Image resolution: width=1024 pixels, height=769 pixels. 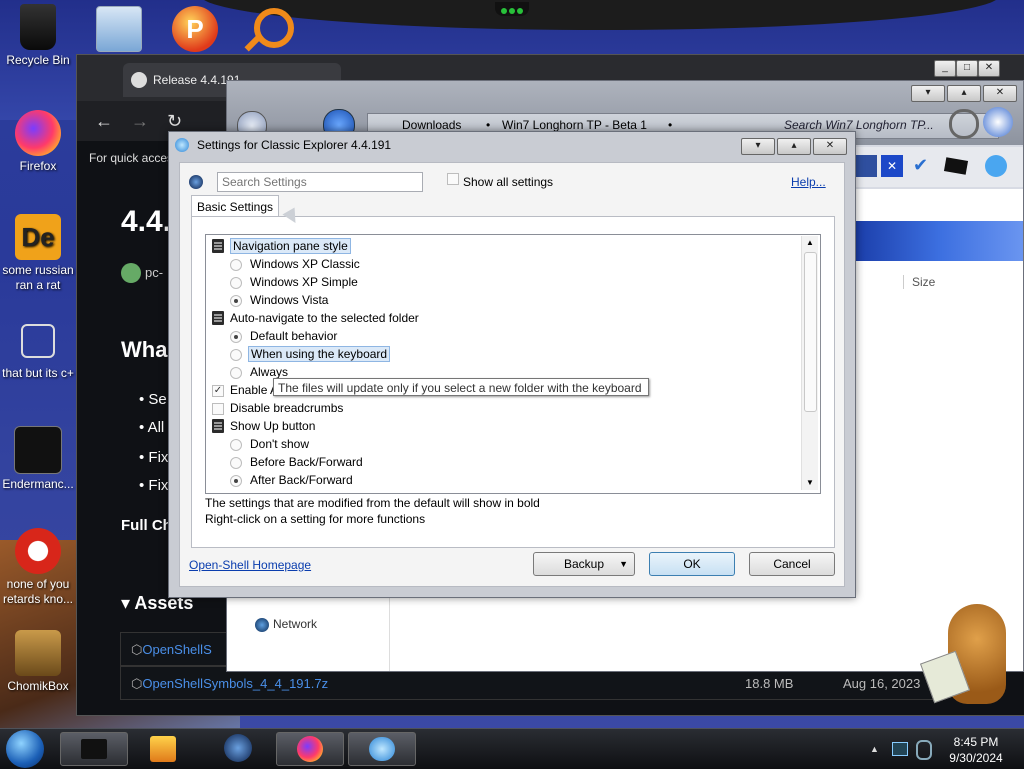 I want to click on tree-radio-dont-show: Don't show, so click(x=269, y=444).